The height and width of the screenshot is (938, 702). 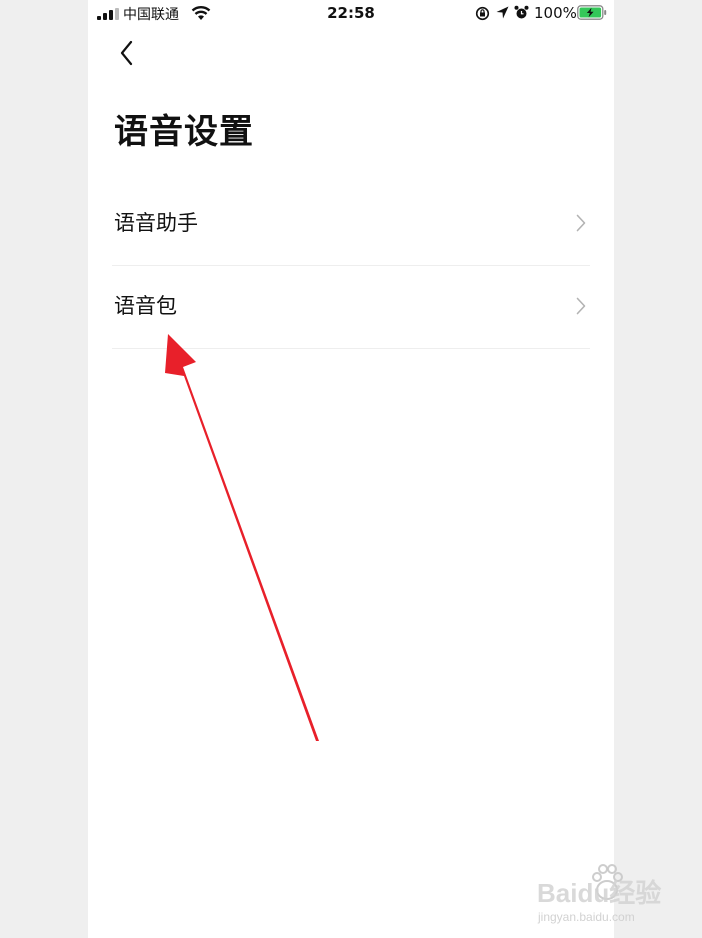 What do you see at coordinates (351, 224) in the screenshot?
I see `menu-item-voice-assistant: 语音助手` at bounding box center [351, 224].